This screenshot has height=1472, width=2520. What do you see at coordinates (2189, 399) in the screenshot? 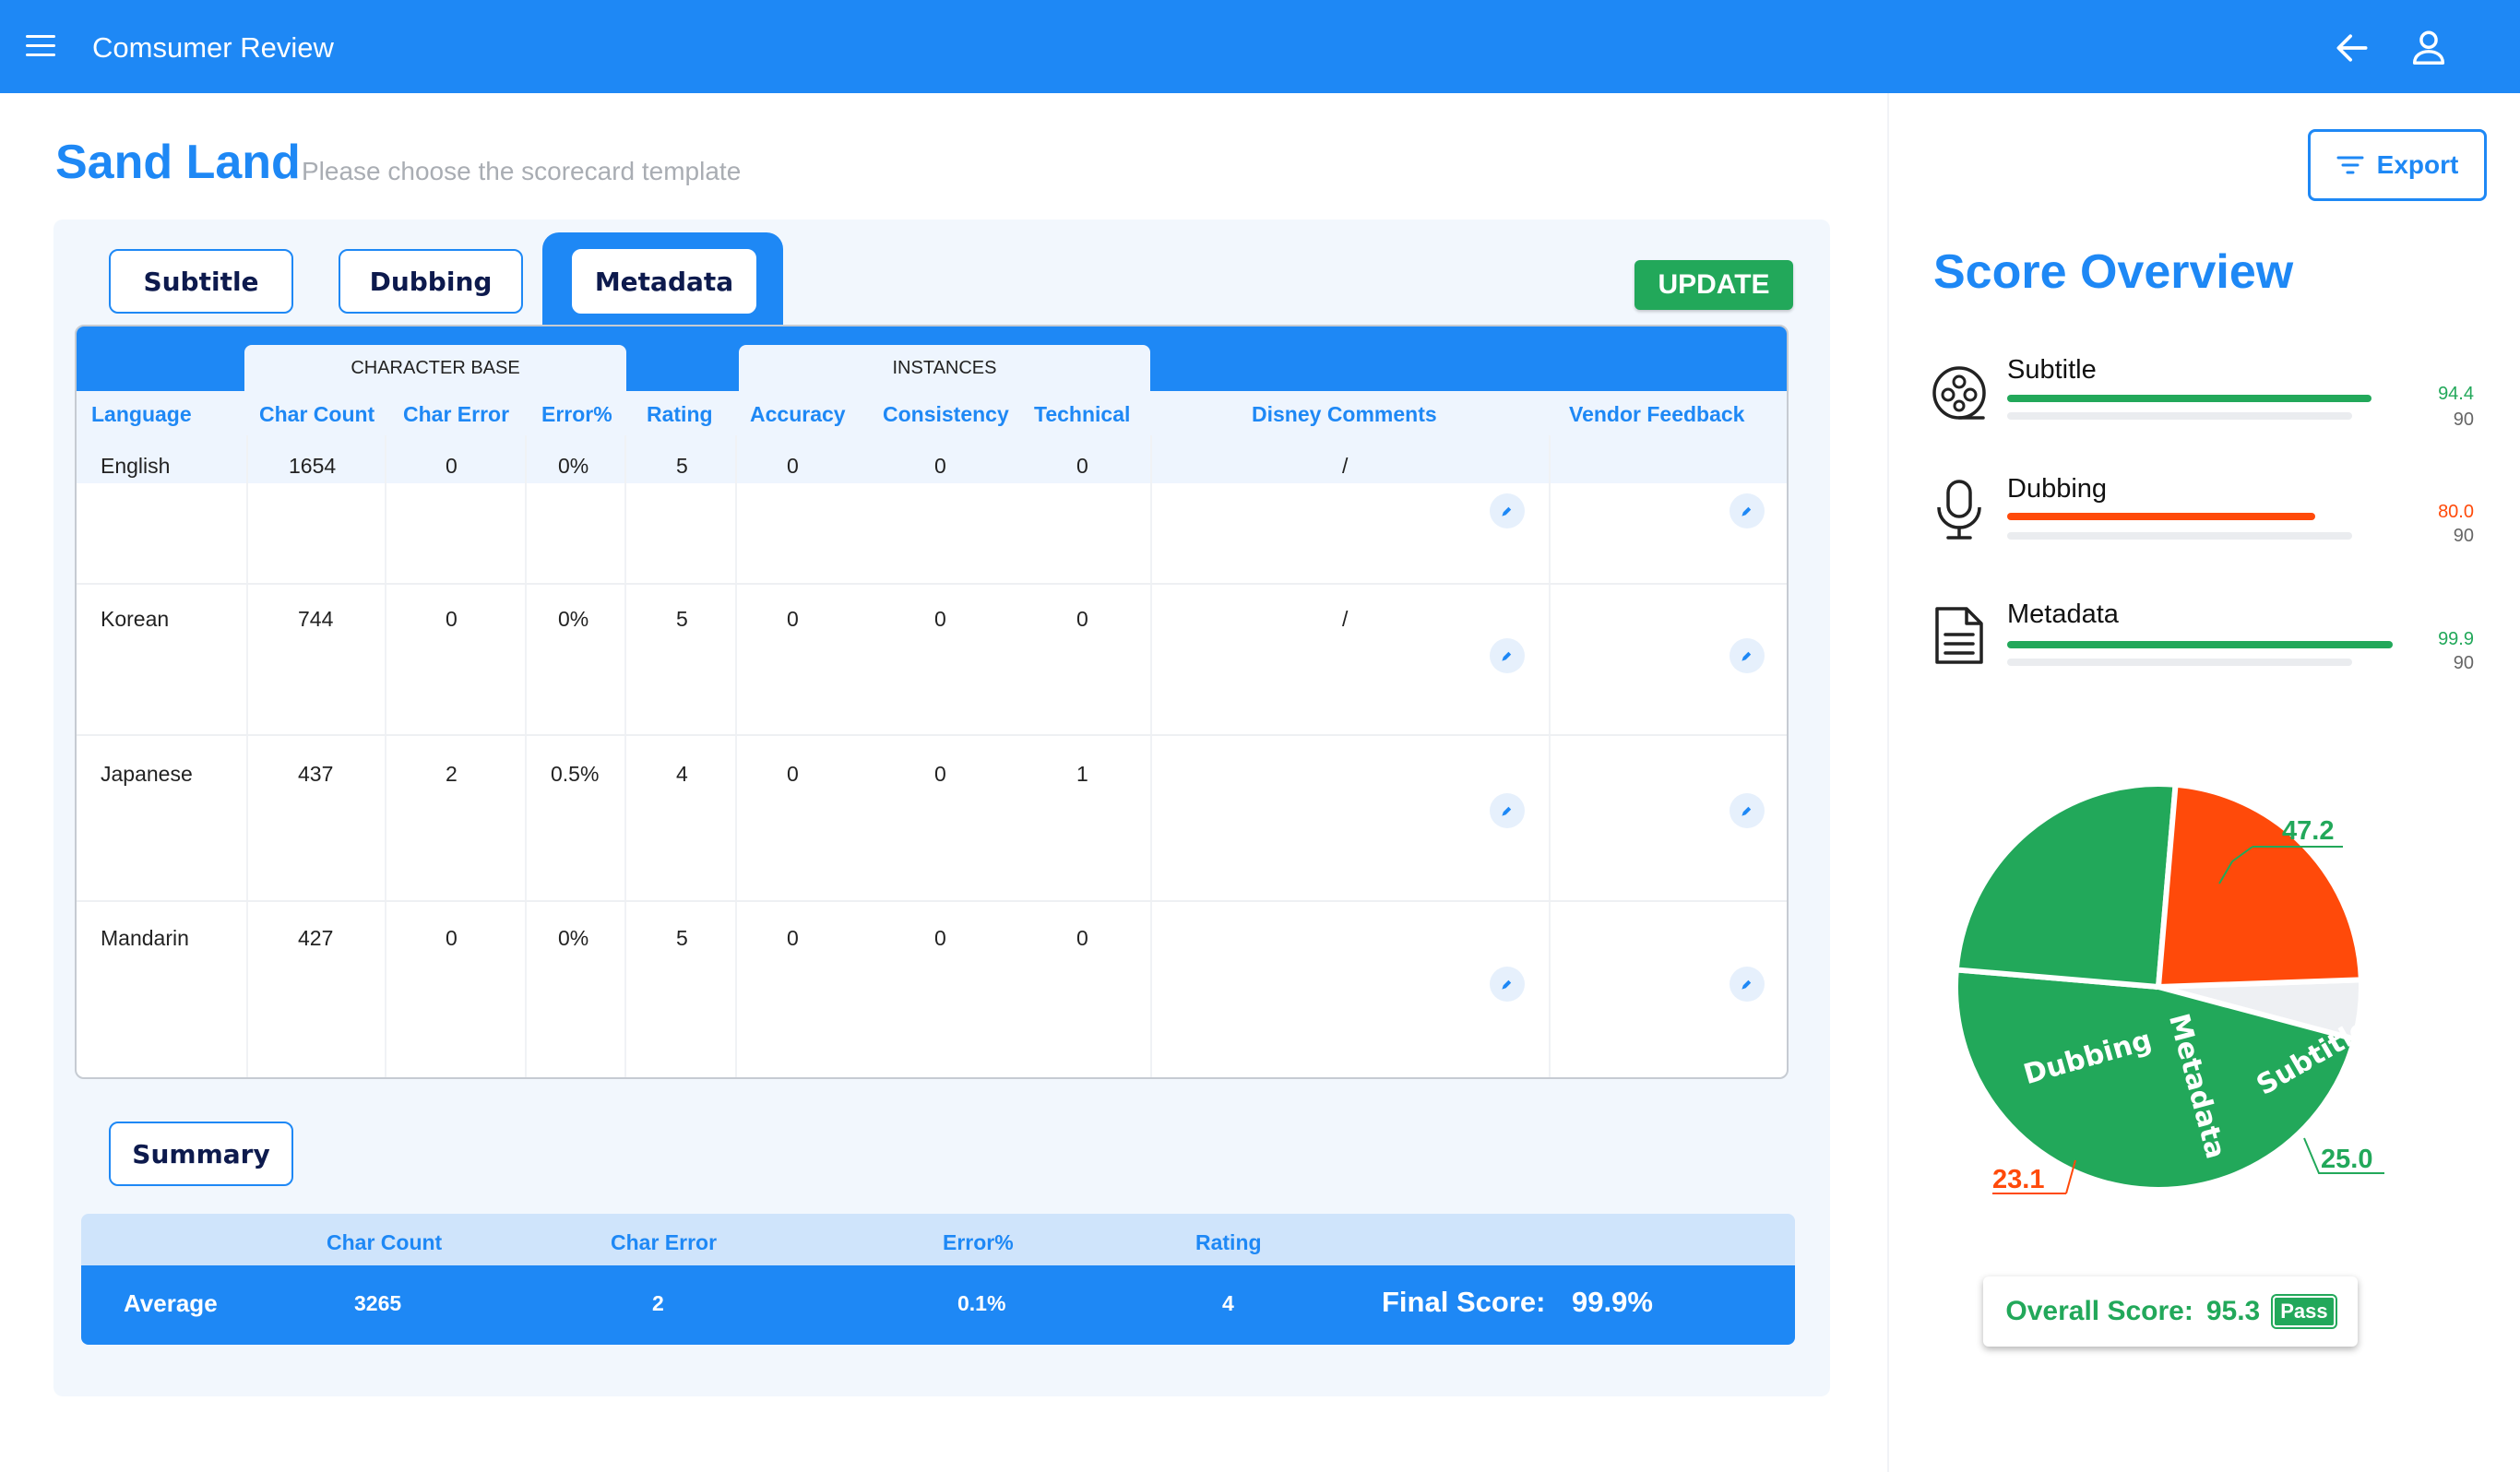
I see `score-bar-subtitle` at bounding box center [2189, 399].